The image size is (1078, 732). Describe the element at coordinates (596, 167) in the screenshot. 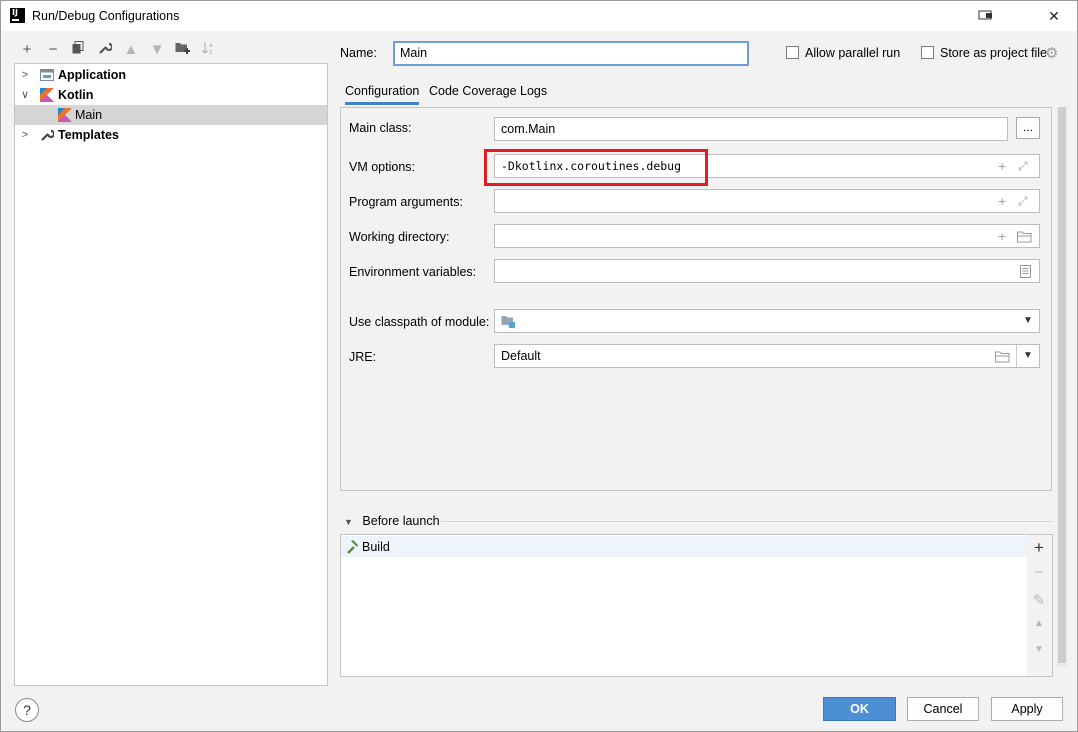

I see `vm-options-highlight-box` at that location.